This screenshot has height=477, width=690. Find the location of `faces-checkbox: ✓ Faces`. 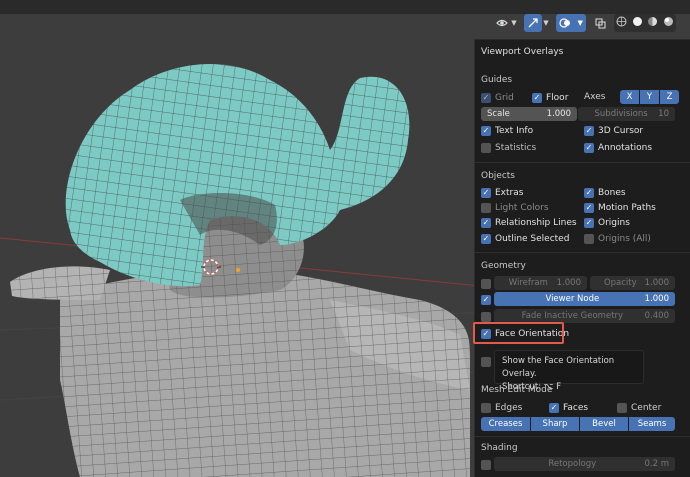

faces-checkbox: ✓ Faces is located at coordinates (568, 407).